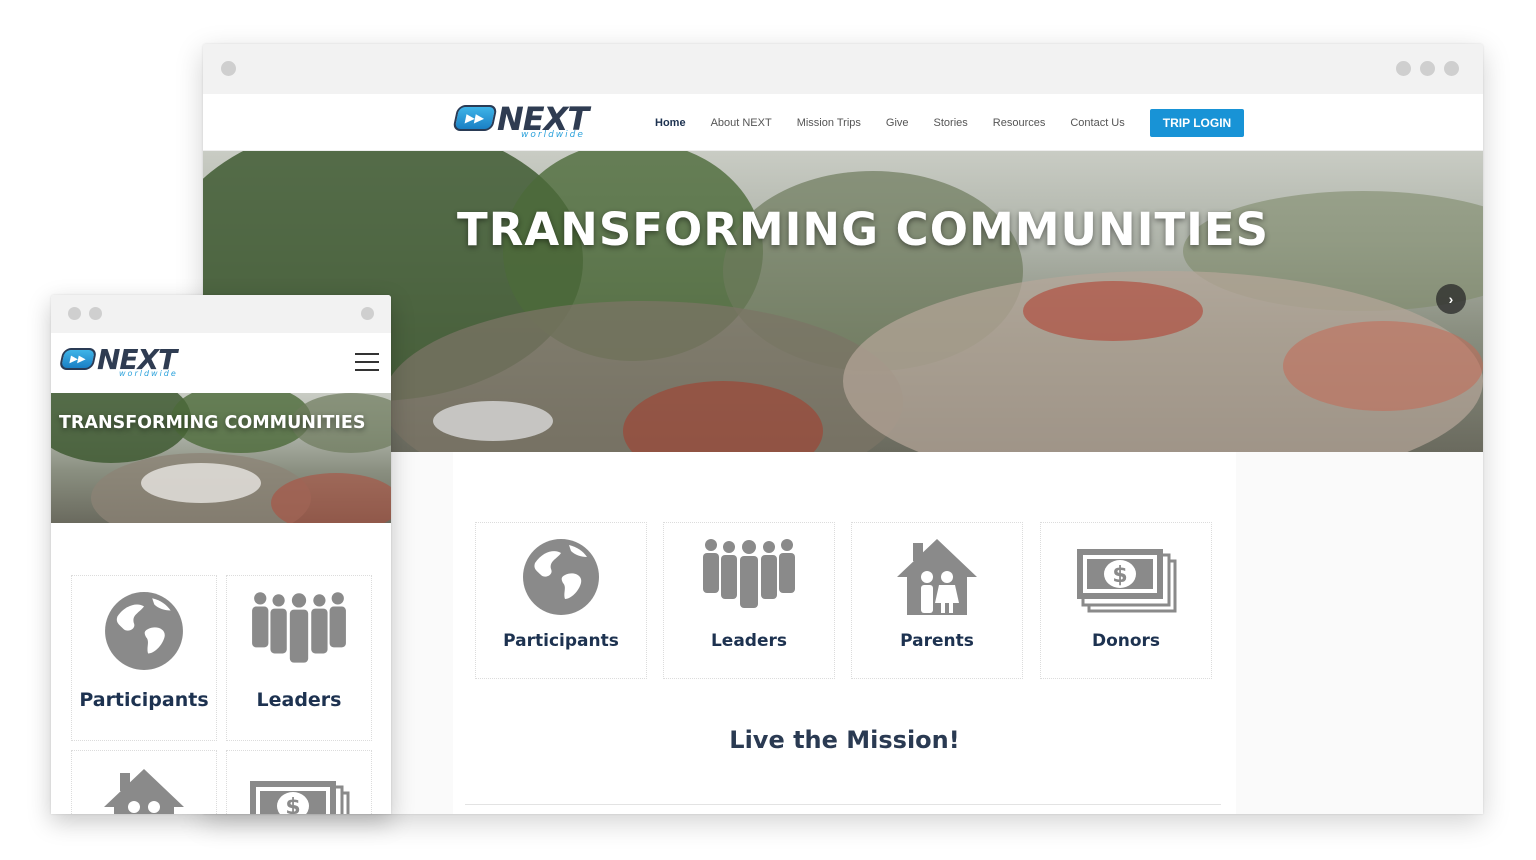 Image resolution: width=1536 pixels, height=860 pixels. I want to click on audience-card-parents: Parents, so click(937, 600).